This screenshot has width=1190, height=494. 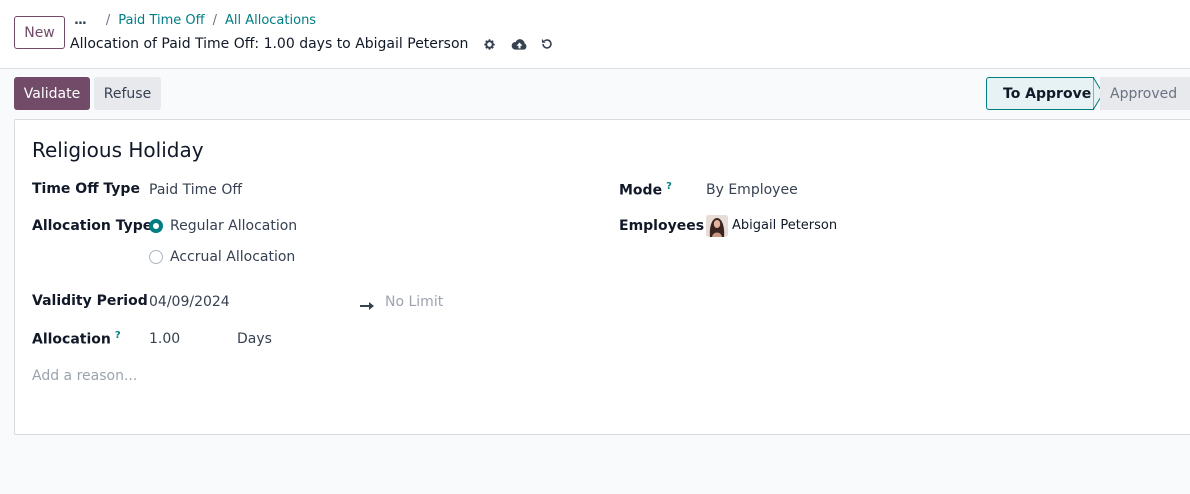 What do you see at coordinates (641, 190) in the screenshot?
I see `mode-label-text: Mode` at bounding box center [641, 190].